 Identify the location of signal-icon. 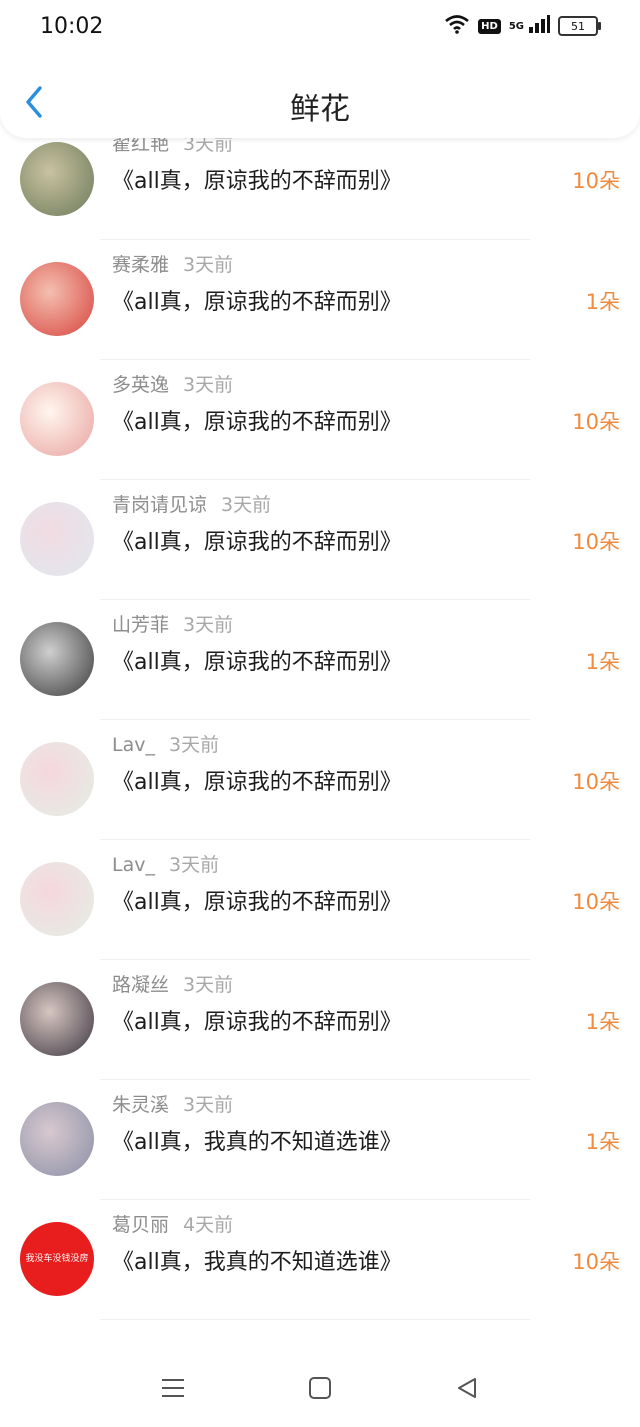
(539, 26).